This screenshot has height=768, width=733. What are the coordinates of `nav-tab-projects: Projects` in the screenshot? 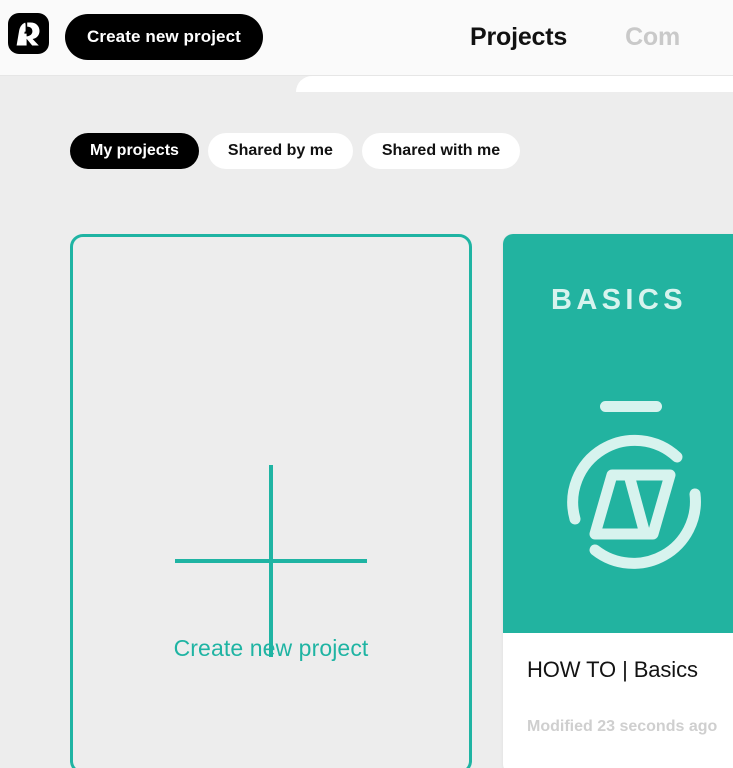 It's located at (518, 37).